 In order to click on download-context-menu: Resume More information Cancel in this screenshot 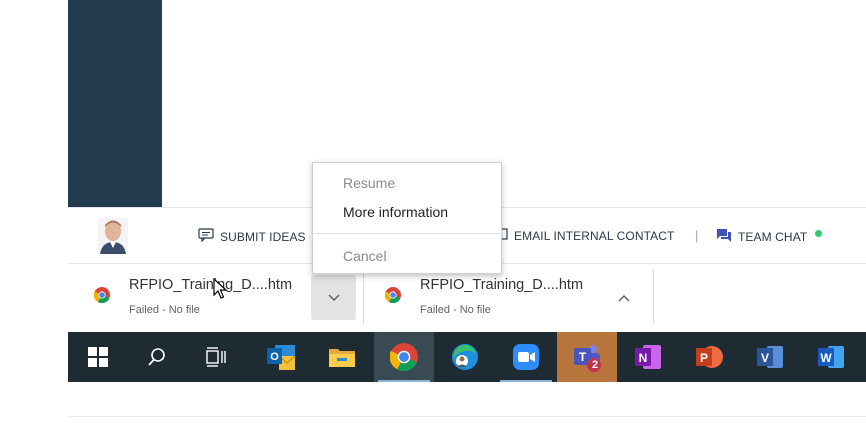, I will do `click(407, 218)`.